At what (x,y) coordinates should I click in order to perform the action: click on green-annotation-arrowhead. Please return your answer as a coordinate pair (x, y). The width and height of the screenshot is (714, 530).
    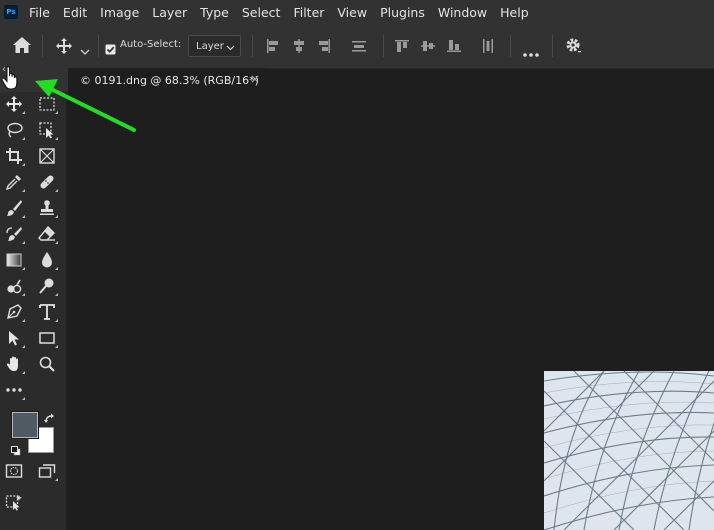
    Looking at the image, I should click on (46, 88).